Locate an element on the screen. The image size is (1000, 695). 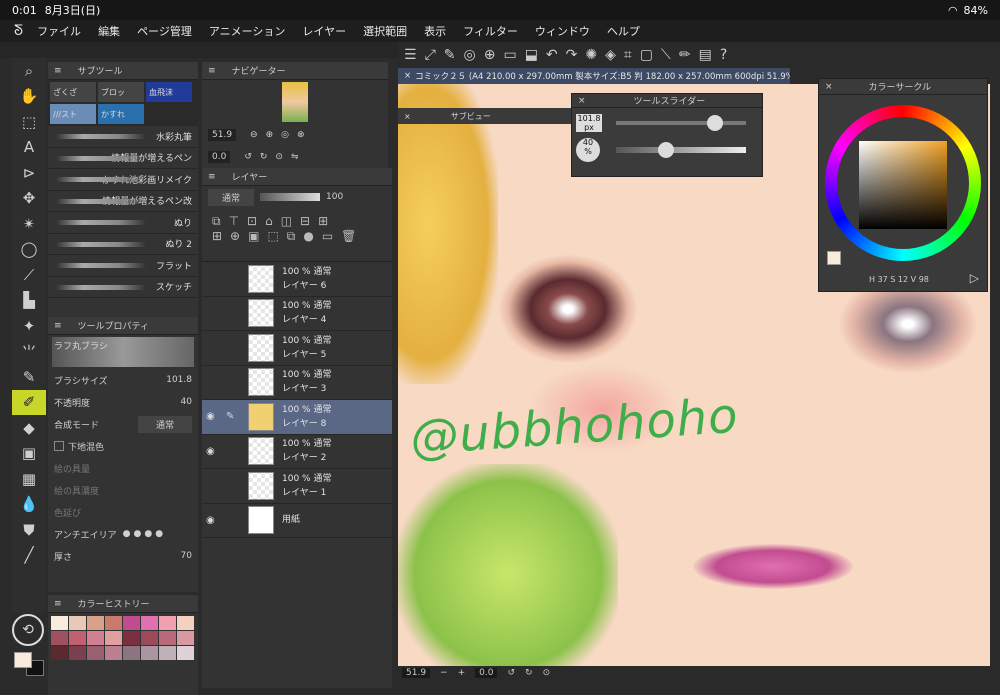
frame-tool-icon: ▦ is located at coordinates (29, 479).